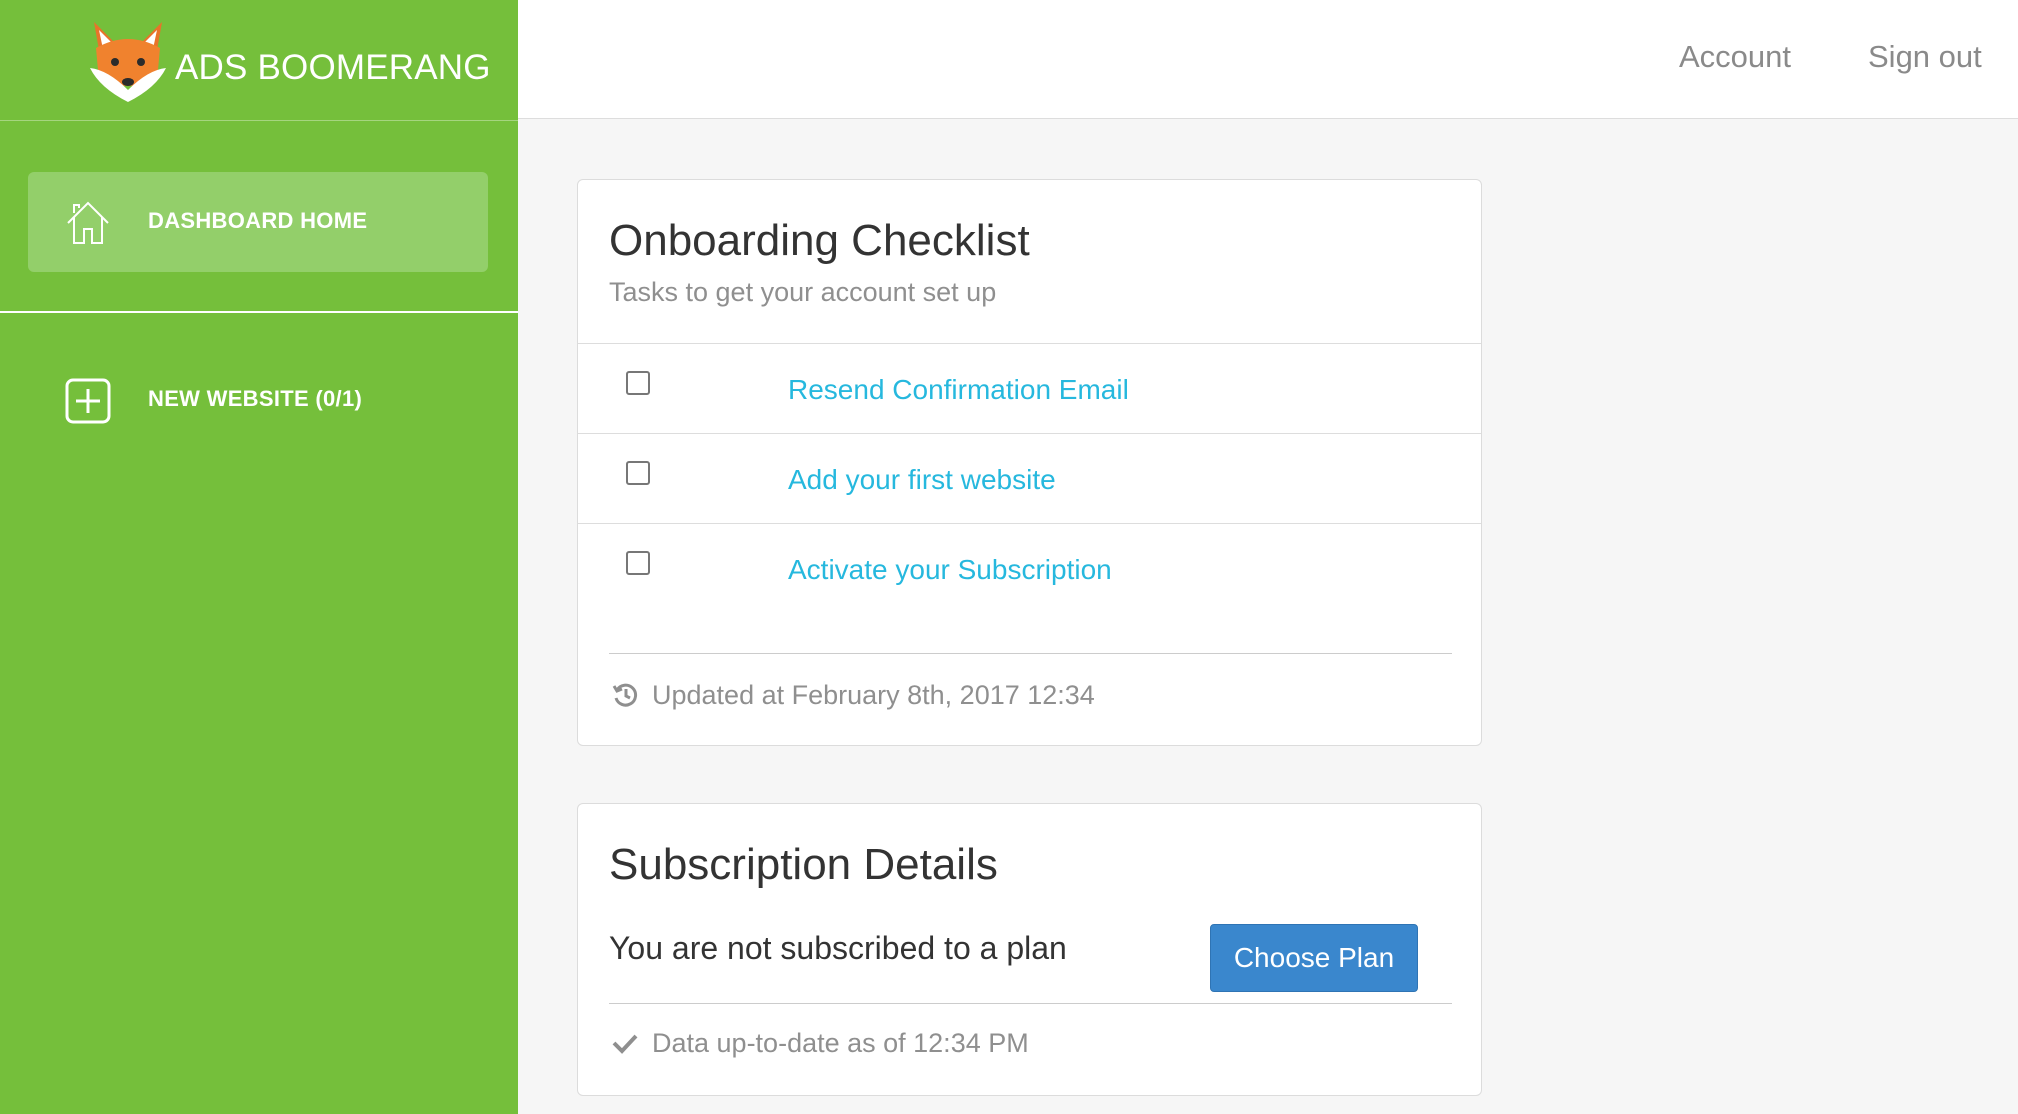 The width and height of the screenshot is (2018, 1114). I want to click on sidebar-item-label: NEW WEBSITE (0/1), so click(255, 398).